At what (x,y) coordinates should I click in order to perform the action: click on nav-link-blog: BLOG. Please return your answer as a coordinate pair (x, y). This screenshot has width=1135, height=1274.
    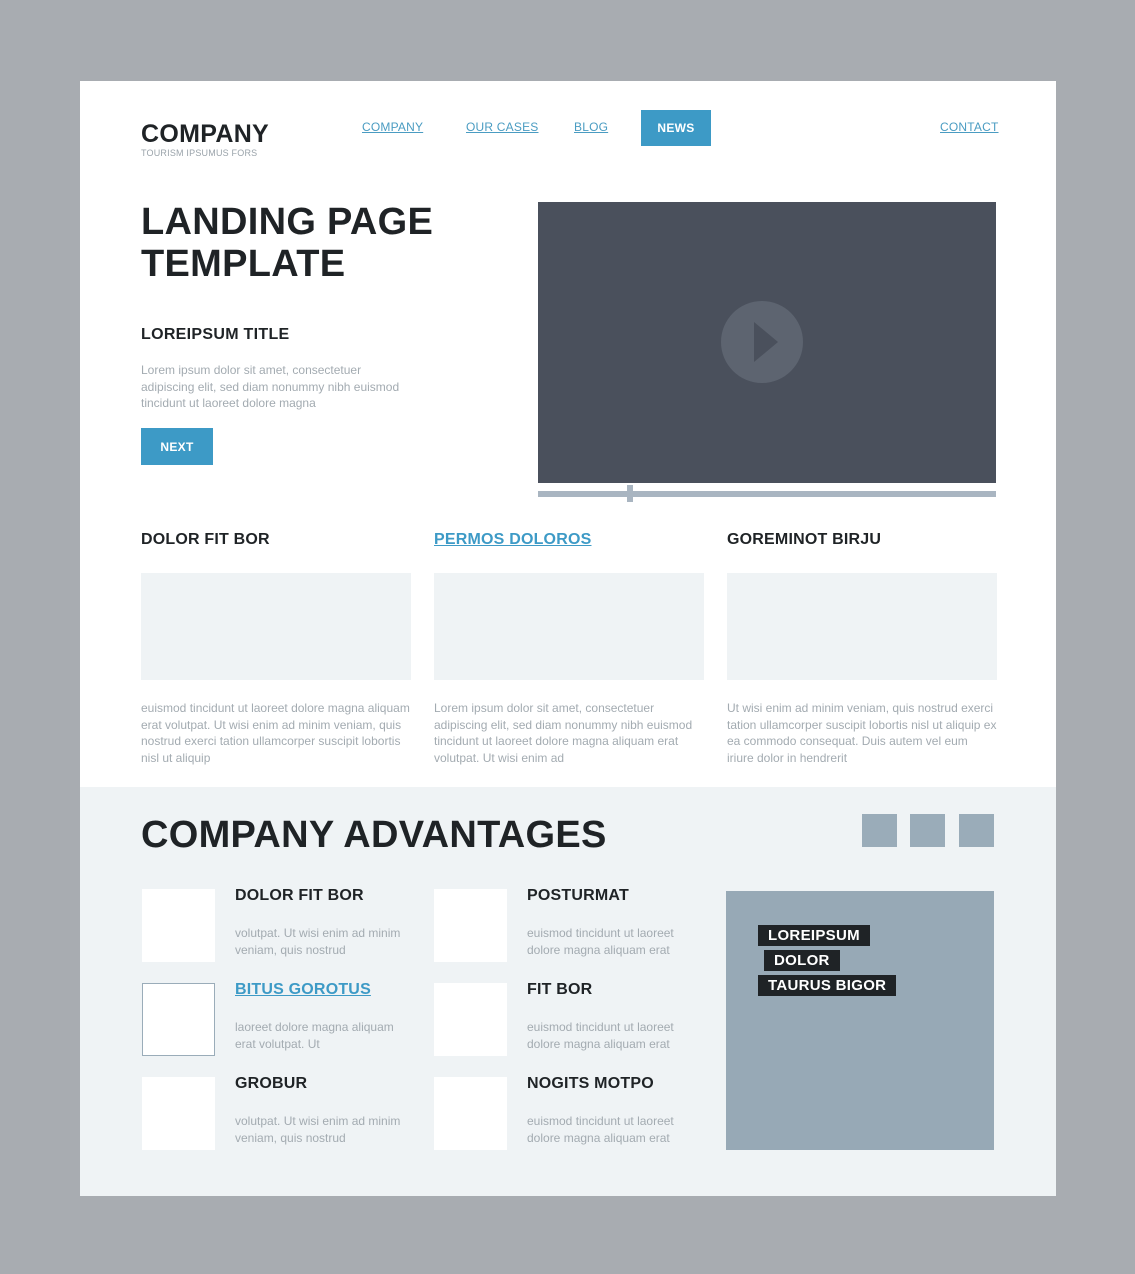
    Looking at the image, I should click on (591, 127).